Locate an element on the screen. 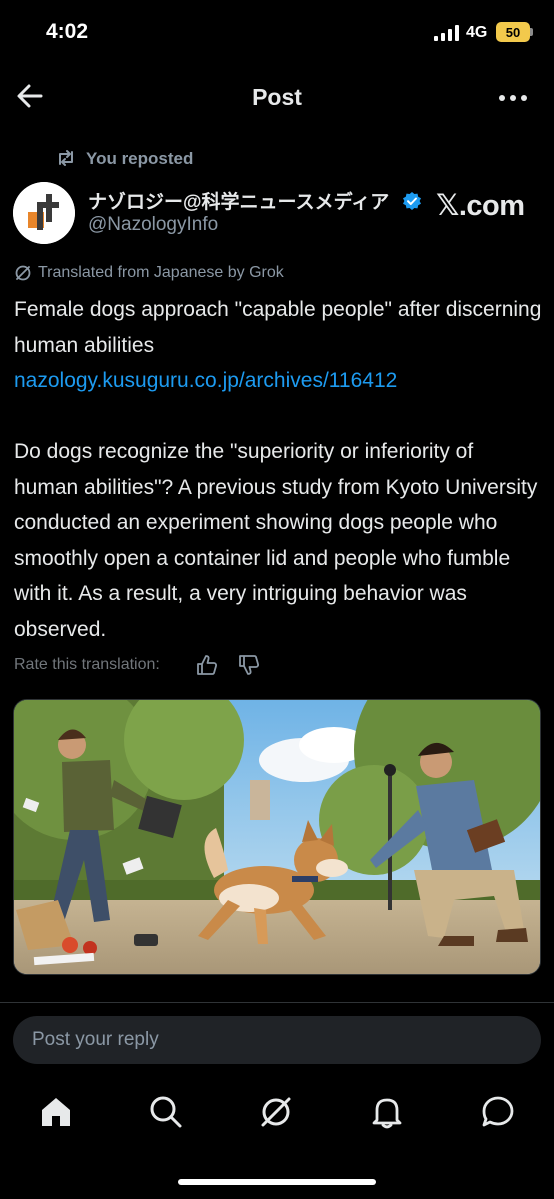 Image resolution: width=554 pixels, height=1199 pixels. avatar is located at coordinates (44, 213).